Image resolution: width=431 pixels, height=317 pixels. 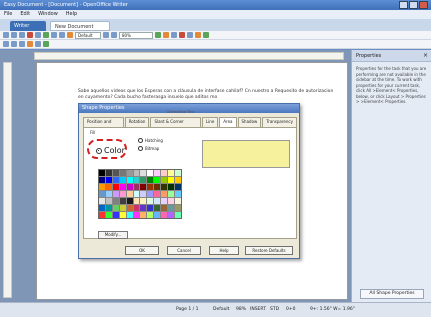 What do you see at coordinates (103, 124) in the screenshot?
I see `tab-position-size: Position and Size` at bounding box center [103, 124].